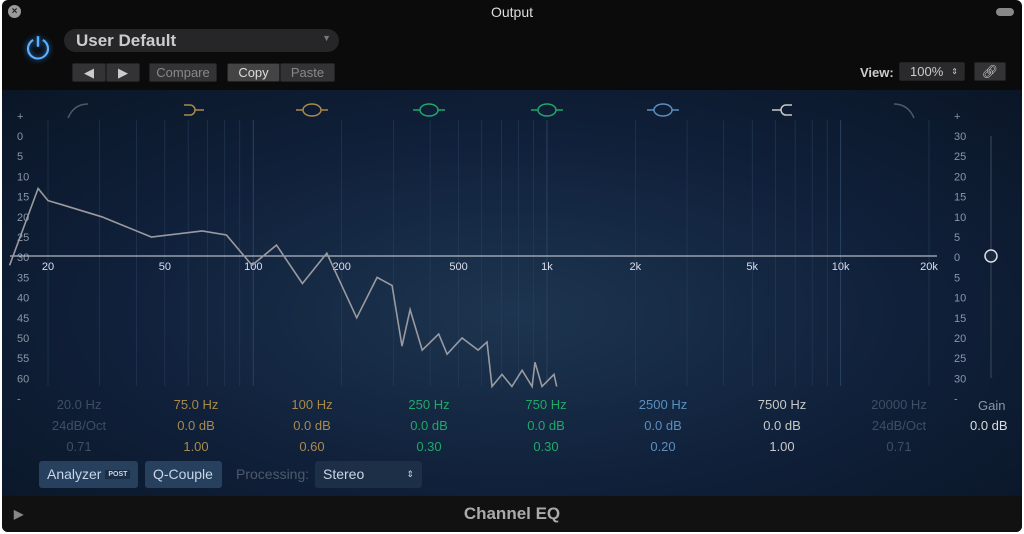  What do you see at coordinates (196, 404) in the screenshot?
I see `band-2-freq: 75.0 Hz` at bounding box center [196, 404].